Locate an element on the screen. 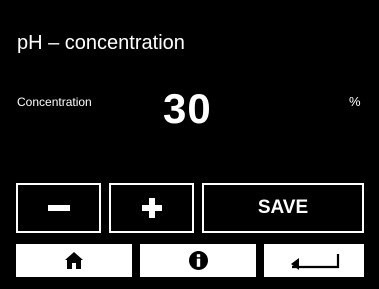  home-icon is located at coordinates (74, 260).